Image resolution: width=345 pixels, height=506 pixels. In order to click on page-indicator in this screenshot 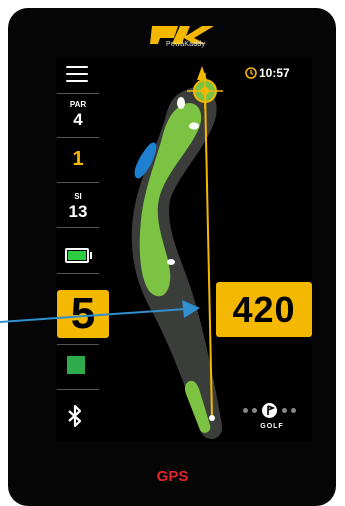, I will do `click(275, 420)`.